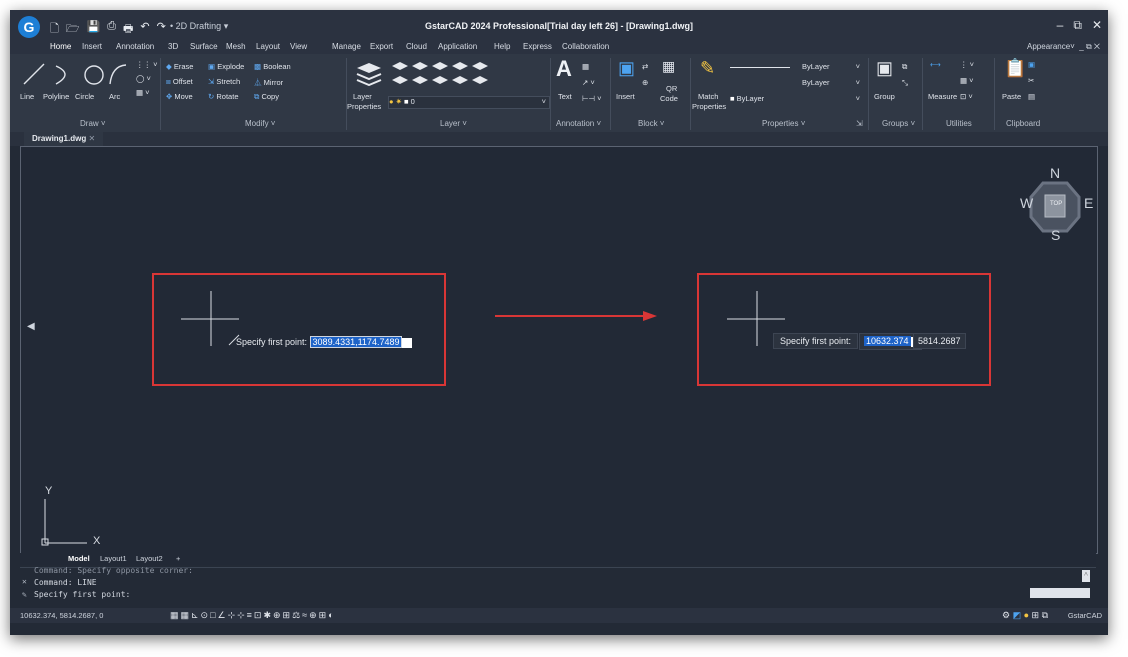  Describe the element at coordinates (565, 96) in the screenshot. I see `text-button: Text` at that location.